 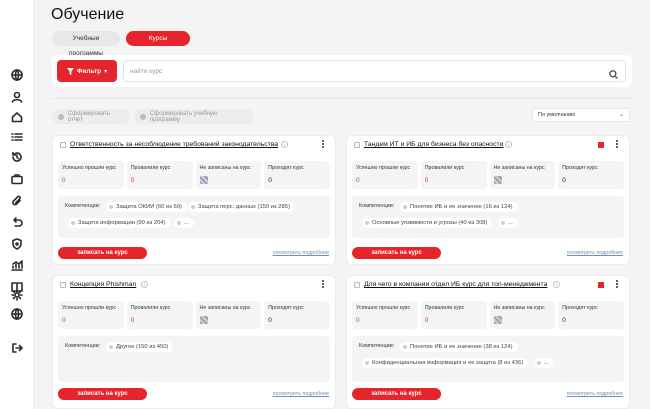 I want to click on globe-icon, so click(x=17, y=75).